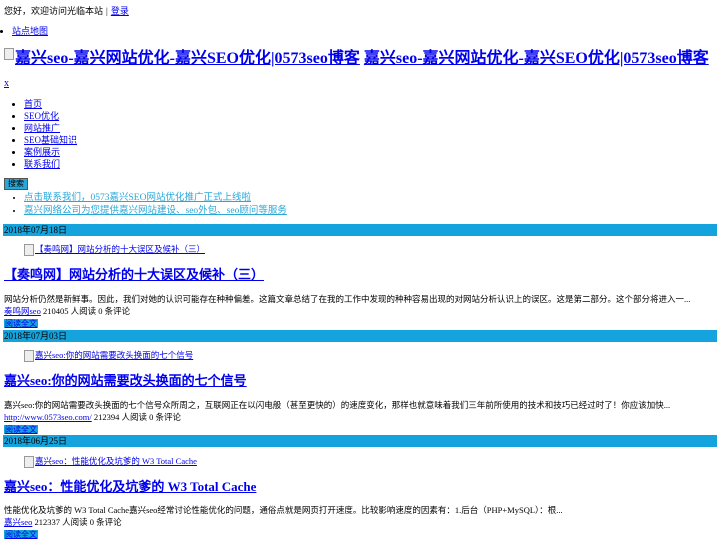 The width and height of the screenshot is (720, 540). What do you see at coordinates (536, 58) in the screenshot?
I see `logo-link-2: 嘉兴seo-嘉兴网站优化-嘉兴SEO优化|0573seo博客` at bounding box center [536, 58].